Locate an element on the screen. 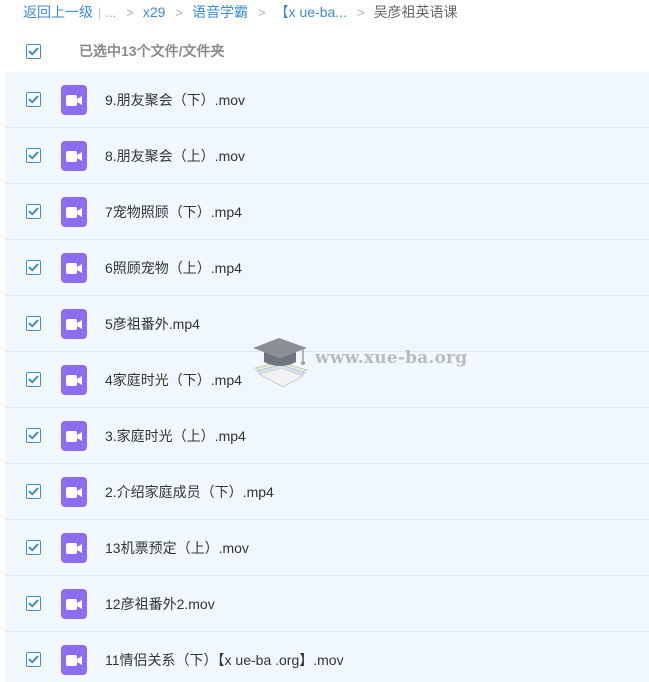 Image resolution: width=649 pixels, height=682 pixels. file-name: 3.家庭时光（上）.mp4 is located at coordinates (175, 436).